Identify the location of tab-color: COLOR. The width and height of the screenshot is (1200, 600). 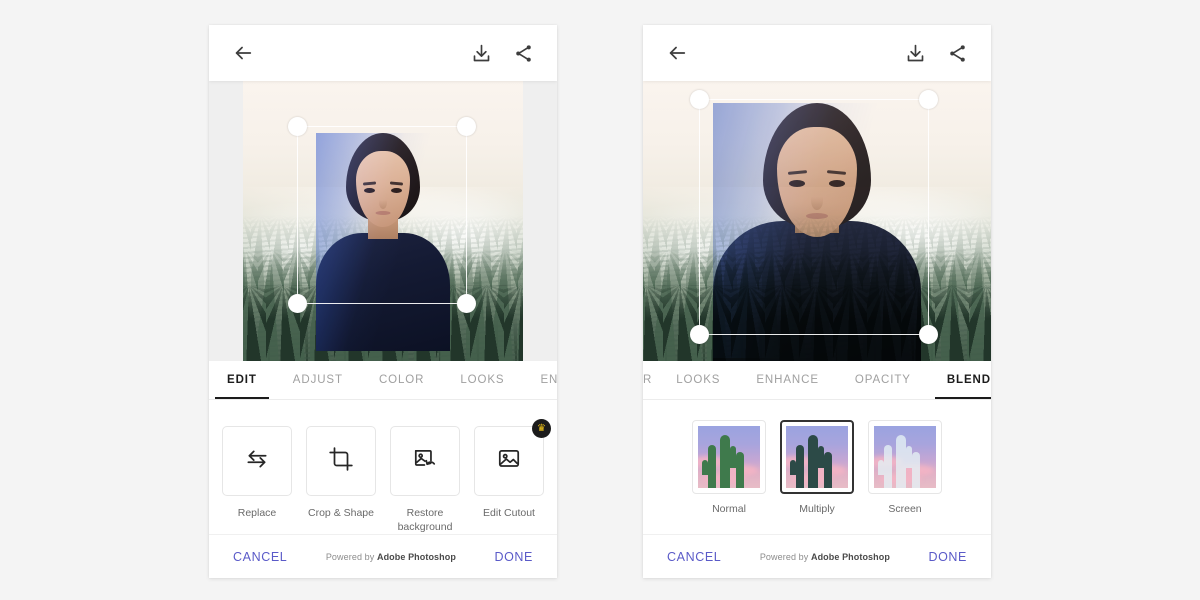
(401, 380).